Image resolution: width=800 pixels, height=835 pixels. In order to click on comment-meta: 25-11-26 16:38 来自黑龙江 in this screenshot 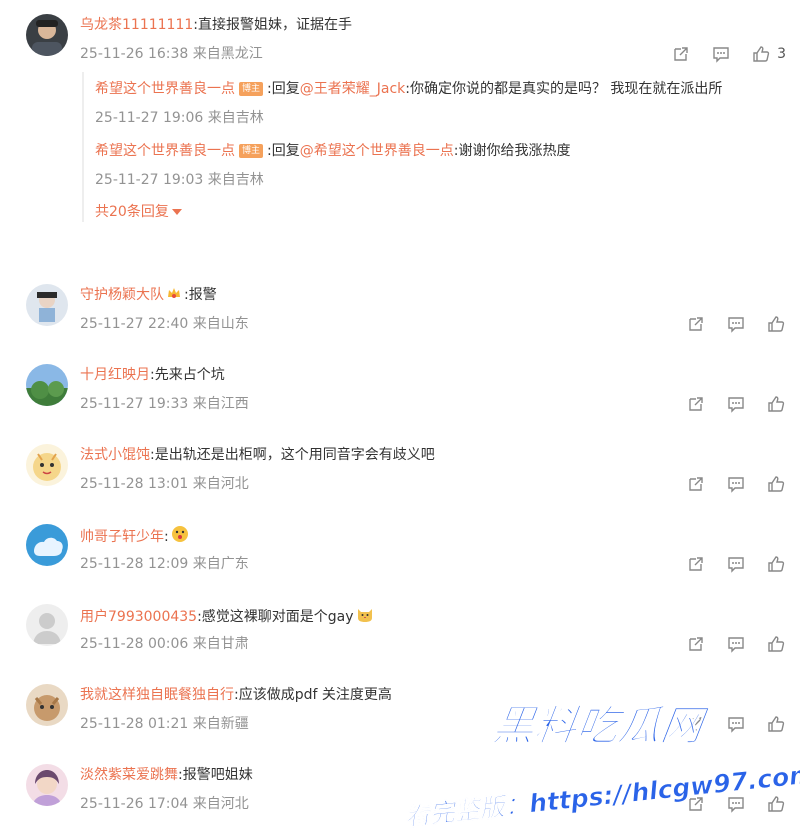, I will do `click(171, 54)`.